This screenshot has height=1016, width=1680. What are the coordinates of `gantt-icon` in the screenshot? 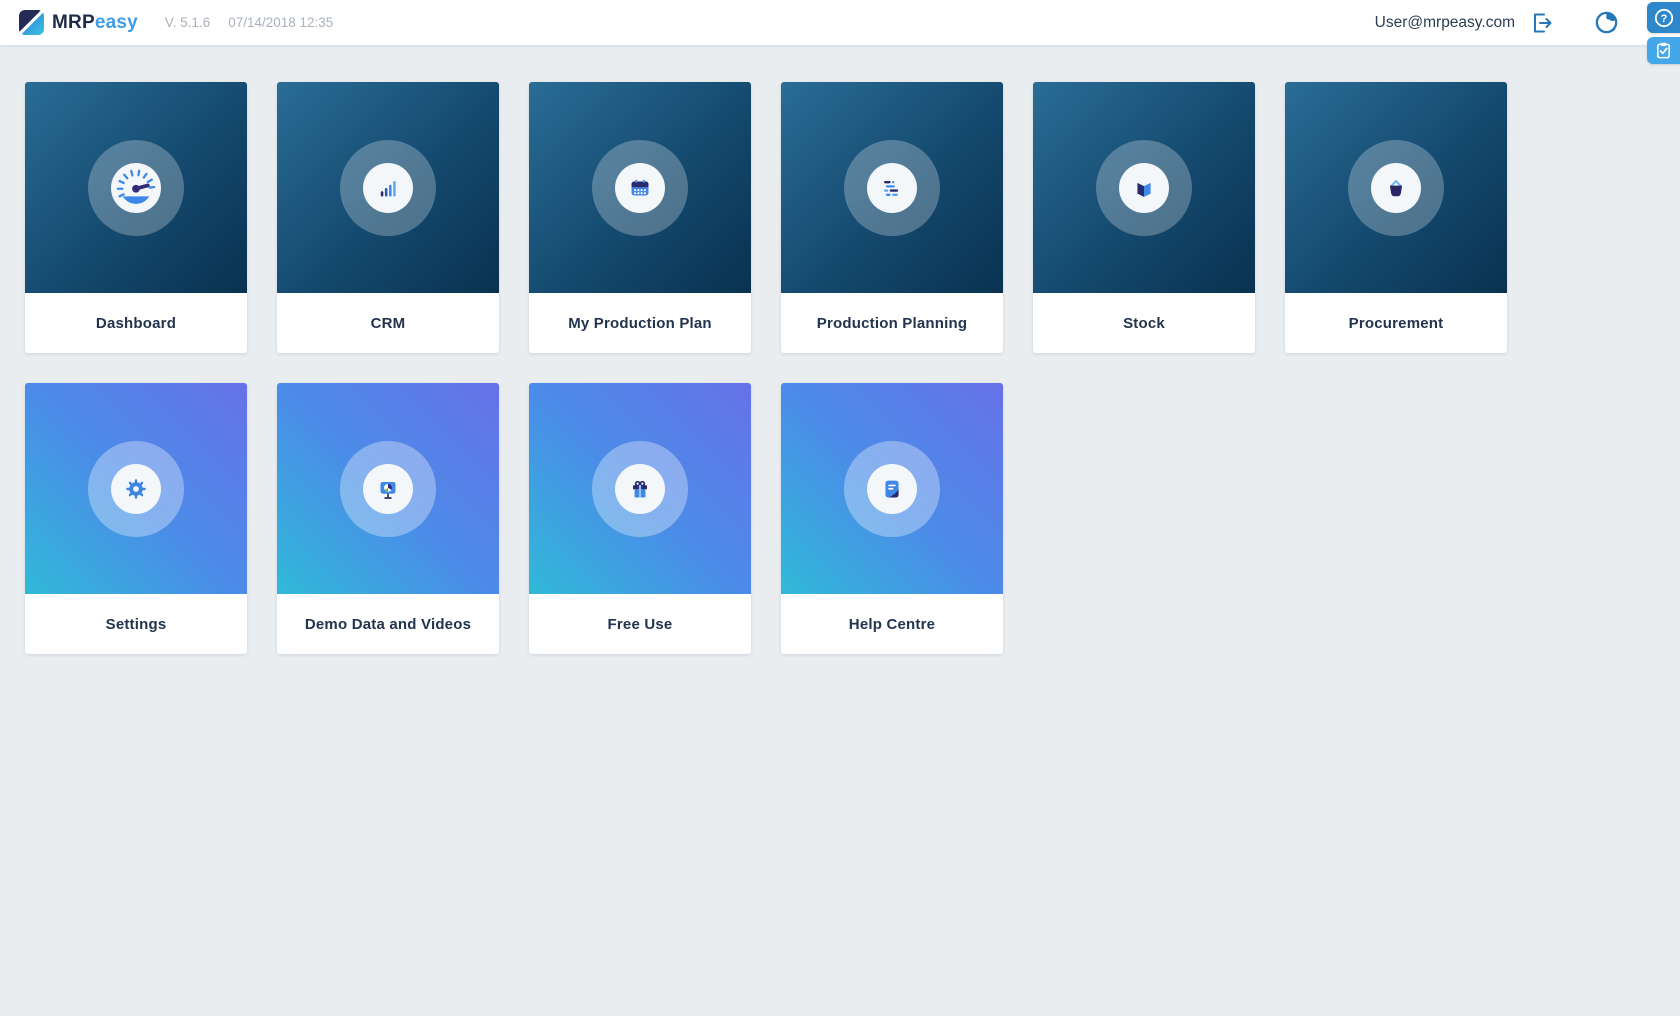 It's located at (892, 188).